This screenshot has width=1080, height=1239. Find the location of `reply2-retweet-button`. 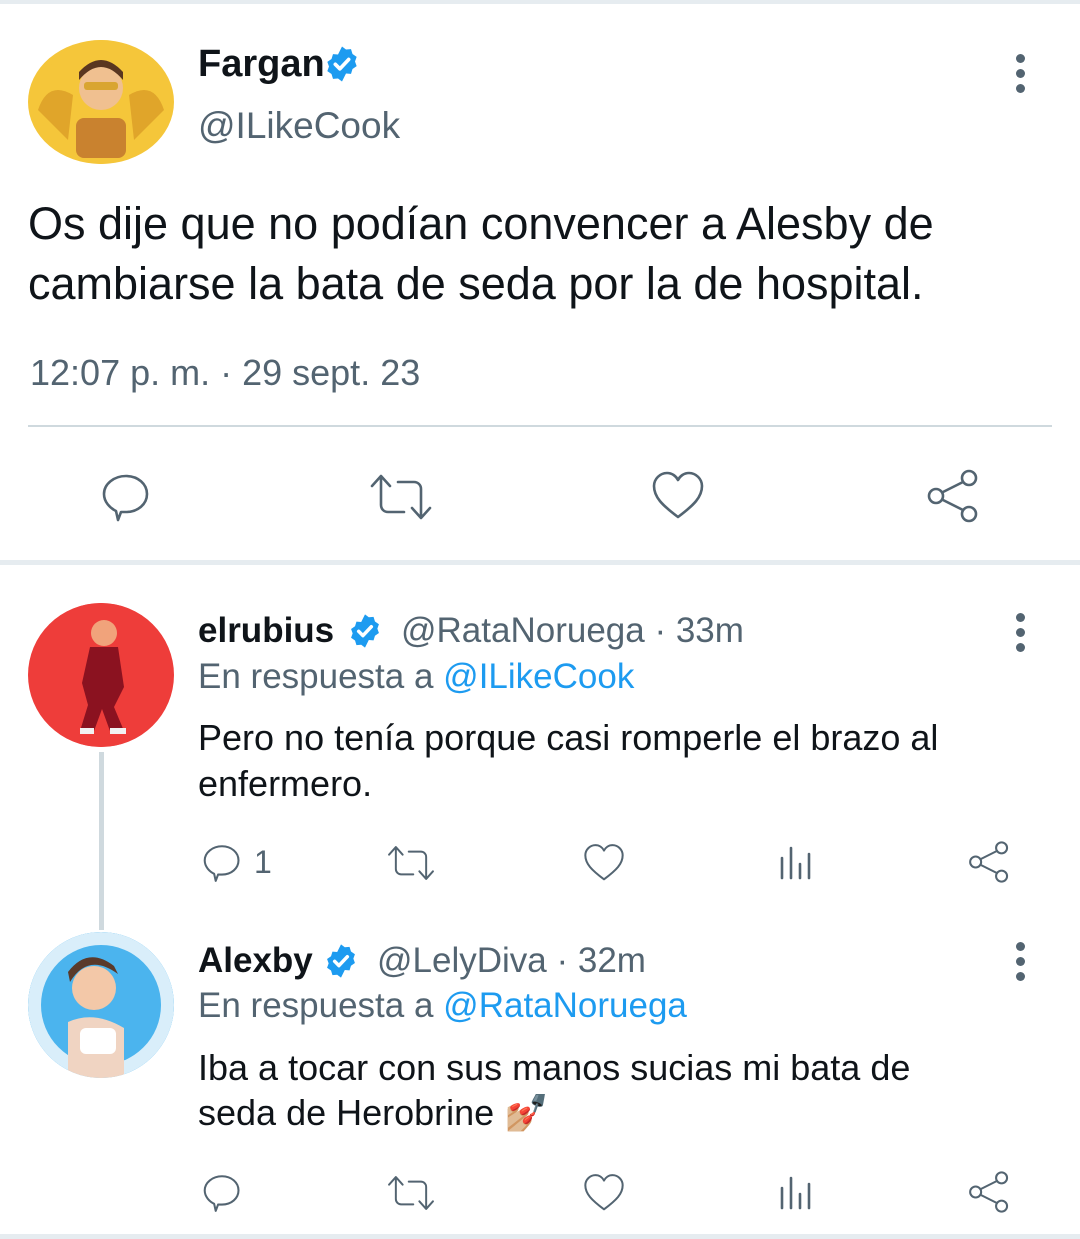

reply2-retweet-button is located at coordinates (411, 1193).